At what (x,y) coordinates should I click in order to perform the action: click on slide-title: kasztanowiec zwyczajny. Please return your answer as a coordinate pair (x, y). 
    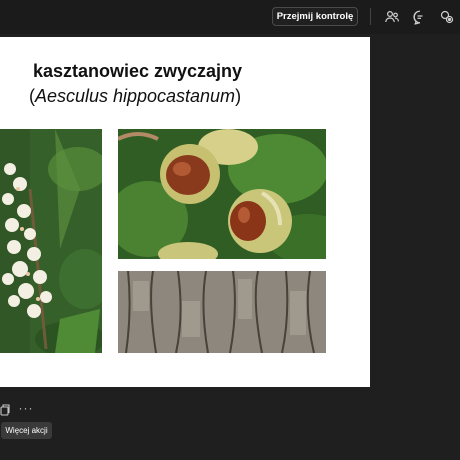
    Looking at the image, I should click on (137, 71).